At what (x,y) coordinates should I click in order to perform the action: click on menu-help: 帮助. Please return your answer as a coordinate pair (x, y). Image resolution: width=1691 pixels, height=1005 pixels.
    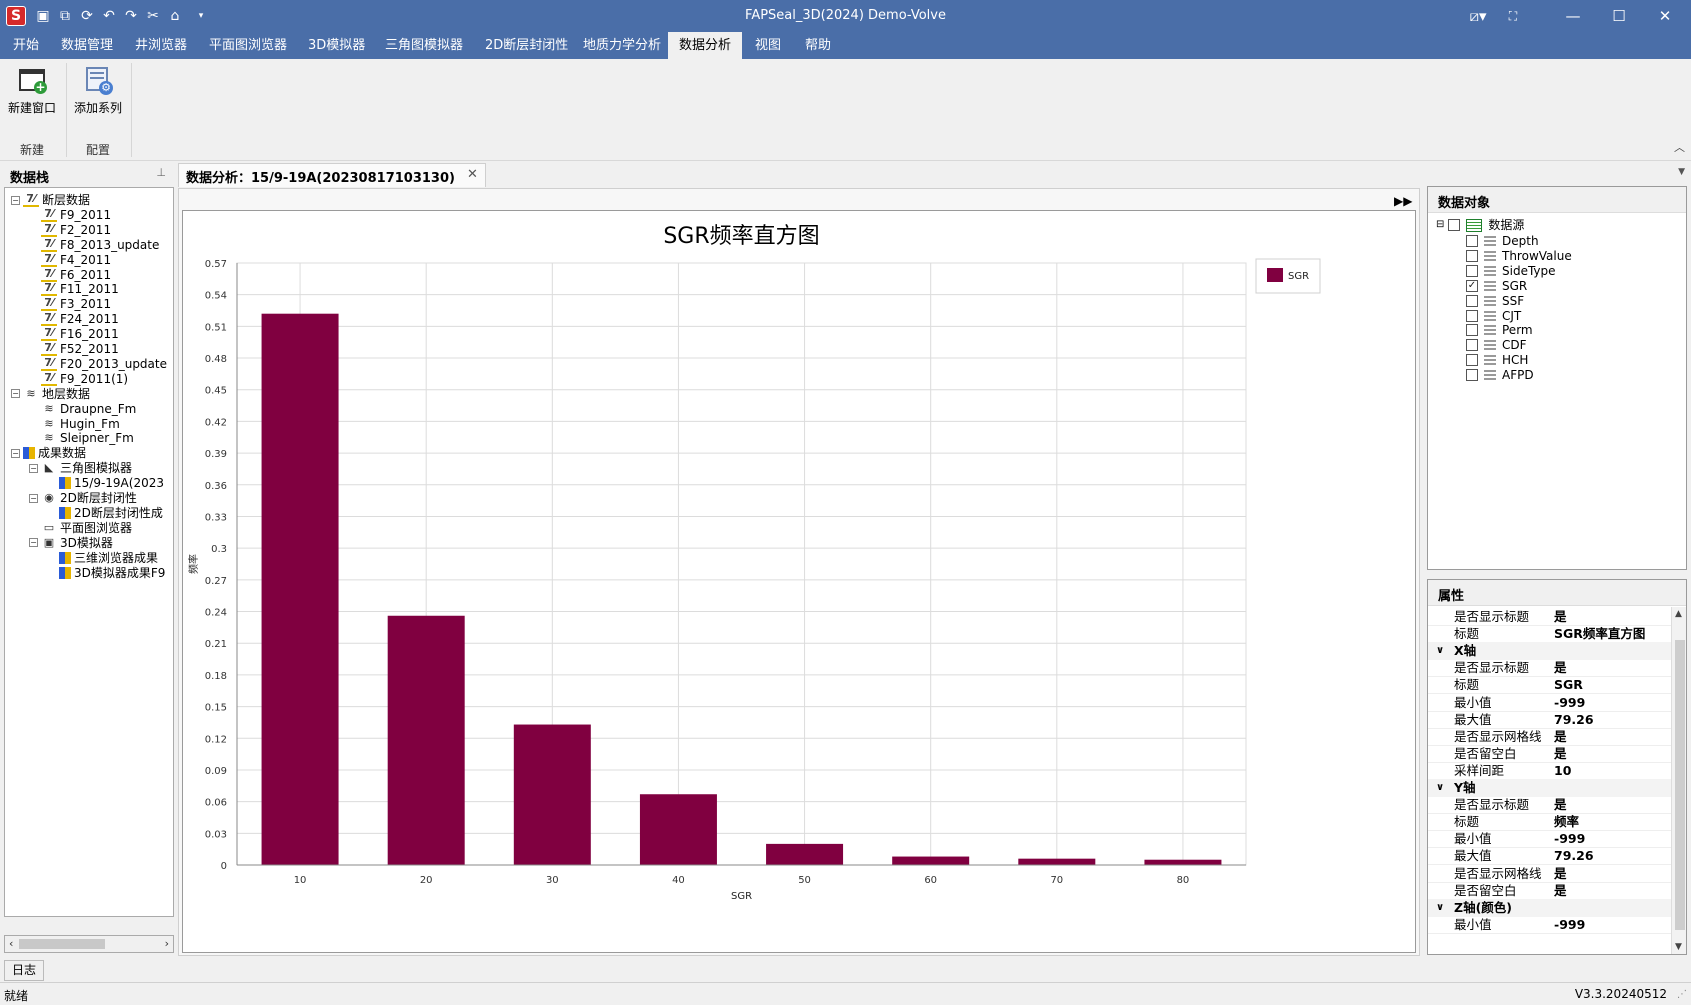
    Looking at the image, I should click on (818, 45).